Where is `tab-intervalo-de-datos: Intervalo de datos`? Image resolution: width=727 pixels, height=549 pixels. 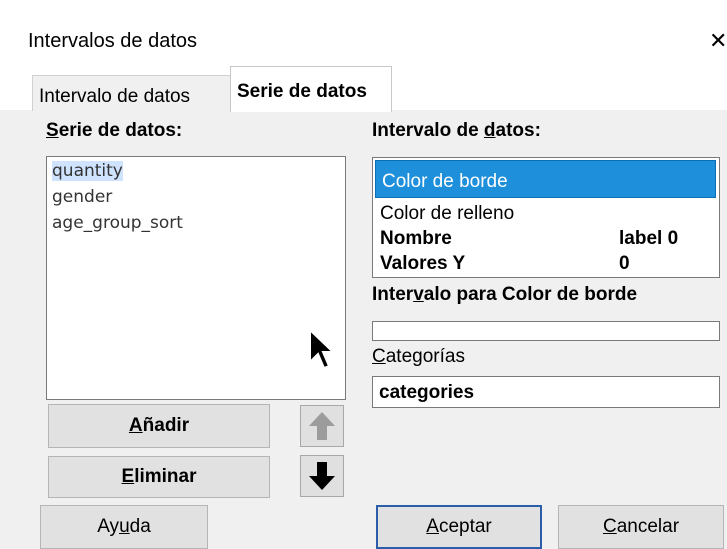 tab-intervalo-de-datos: Intervalo de datos is located at coordinates (132, 93).